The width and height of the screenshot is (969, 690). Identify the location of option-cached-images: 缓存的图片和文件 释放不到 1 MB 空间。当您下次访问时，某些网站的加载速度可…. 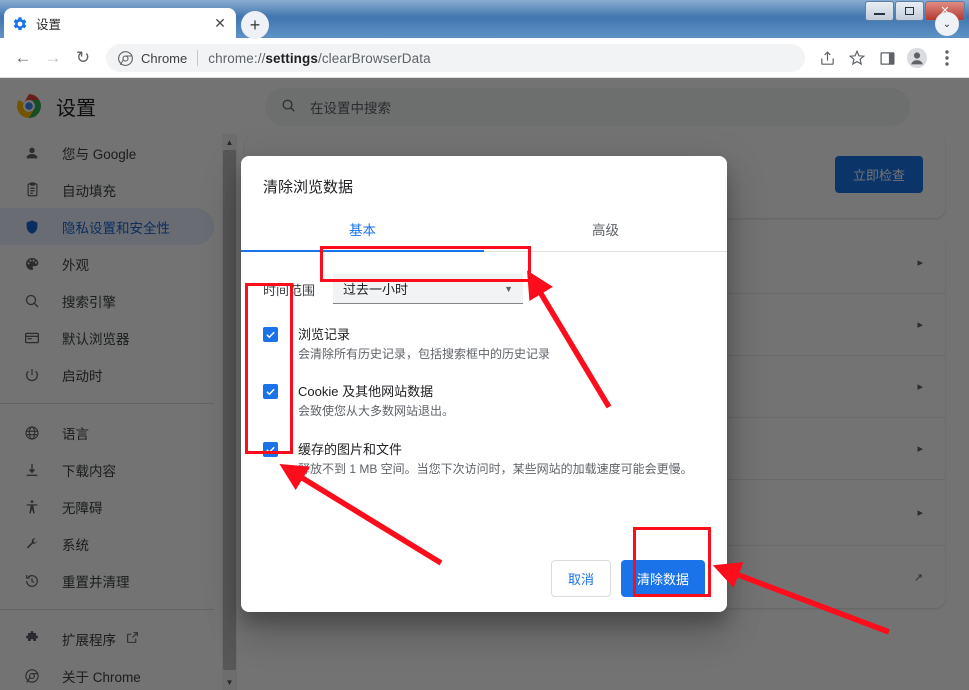
(484, 458).